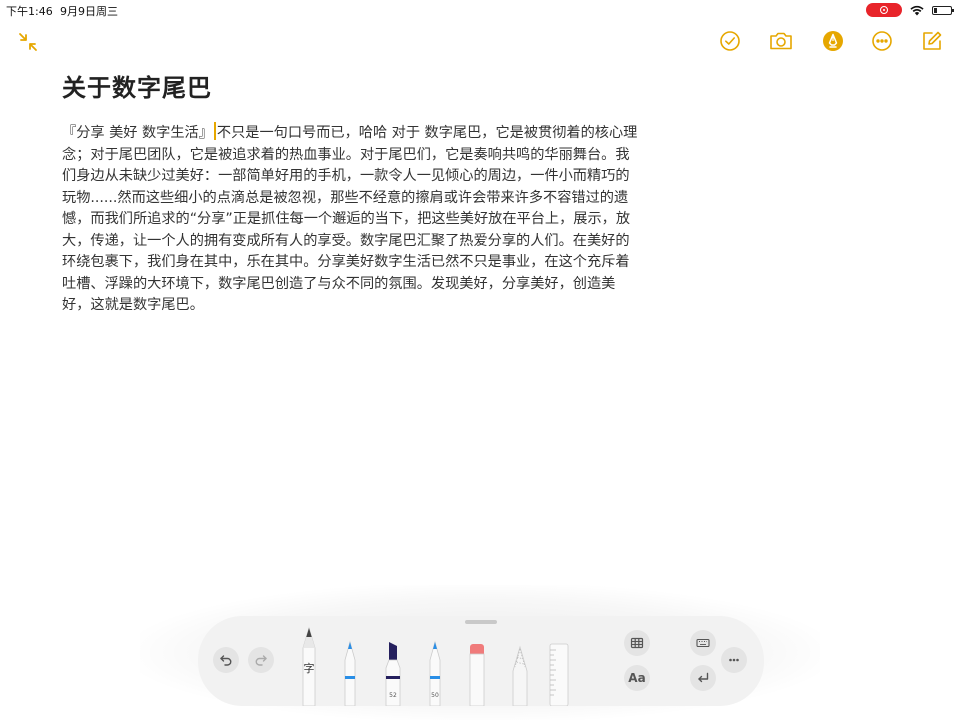  I want to click on wifi-icon, so click(917, 10).